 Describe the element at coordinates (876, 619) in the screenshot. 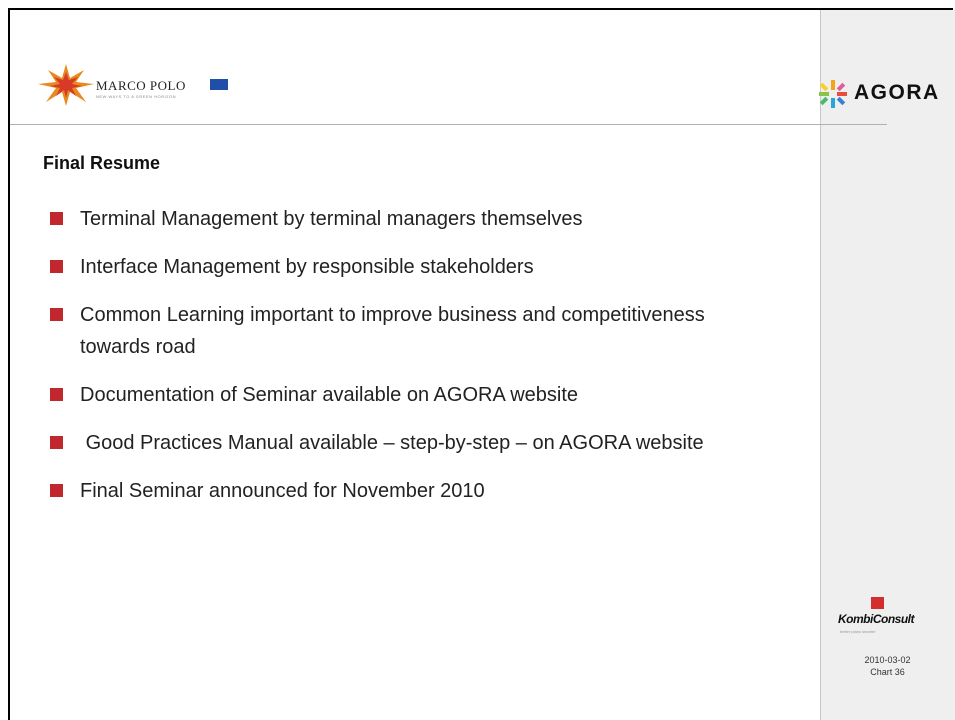

I see `kombiconsult-logo-text: KombiConsult` at that location.